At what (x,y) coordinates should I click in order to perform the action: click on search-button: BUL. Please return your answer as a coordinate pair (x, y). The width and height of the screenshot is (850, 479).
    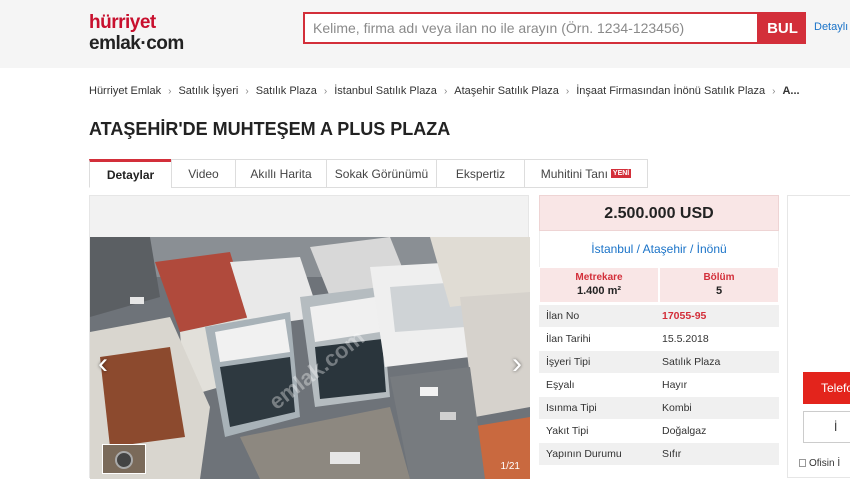
    Looking at the image, I should click on (782, 28).